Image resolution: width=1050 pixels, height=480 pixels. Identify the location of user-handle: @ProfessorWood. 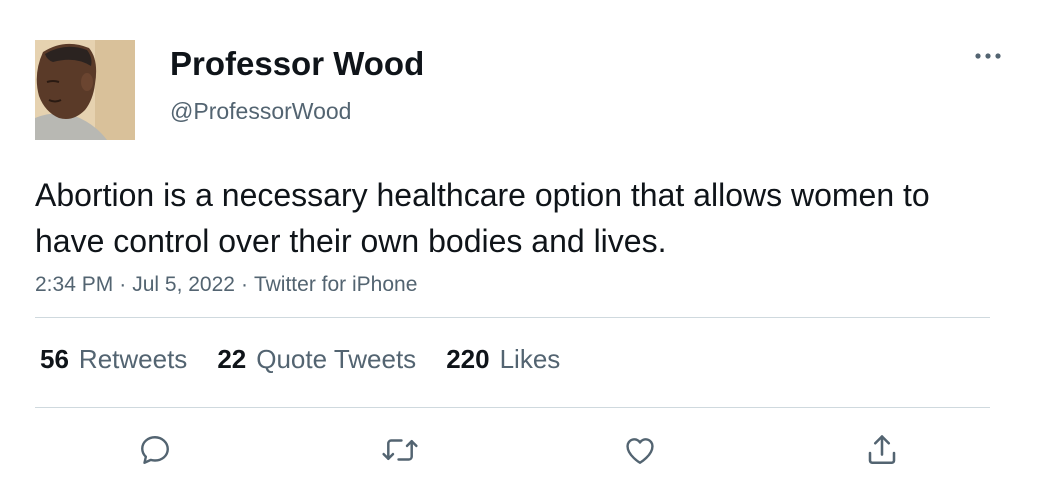
(260, 111).